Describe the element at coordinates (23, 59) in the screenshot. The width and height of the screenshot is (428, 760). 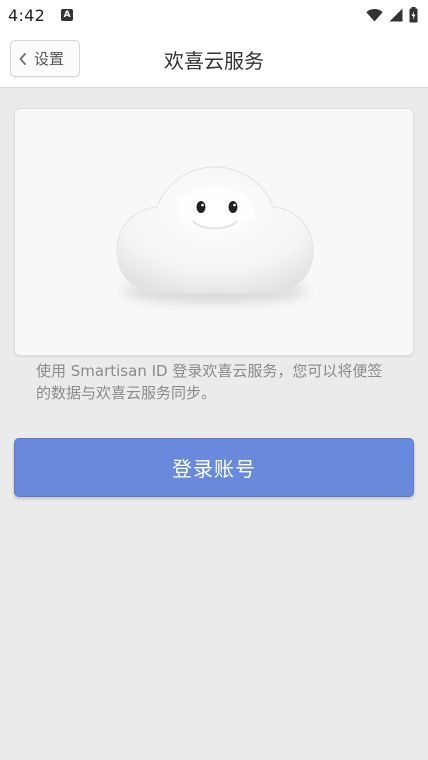
I see `chevron-left-icon` at that location.